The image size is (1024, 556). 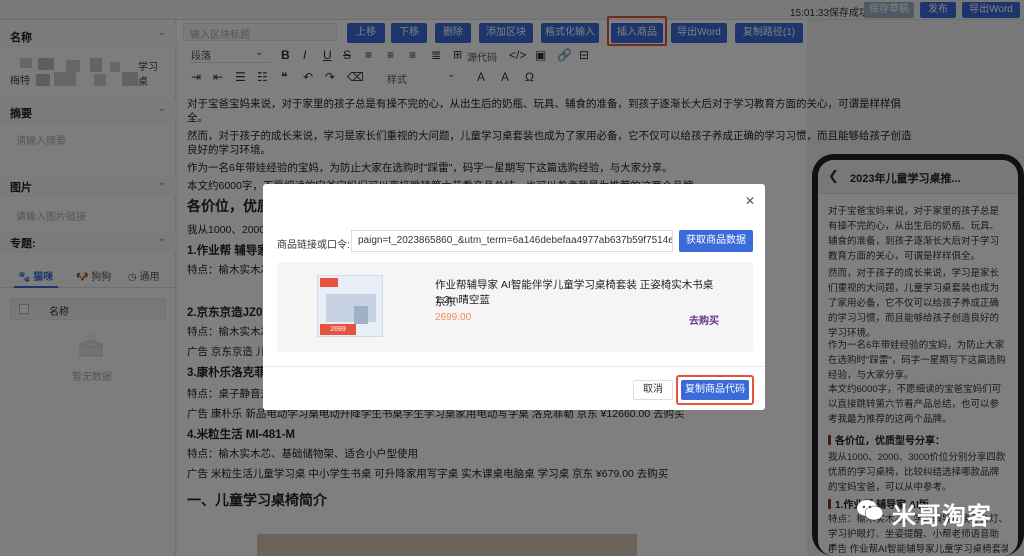 I want to click on close-icon: ✕, so click(x=750, y=201).